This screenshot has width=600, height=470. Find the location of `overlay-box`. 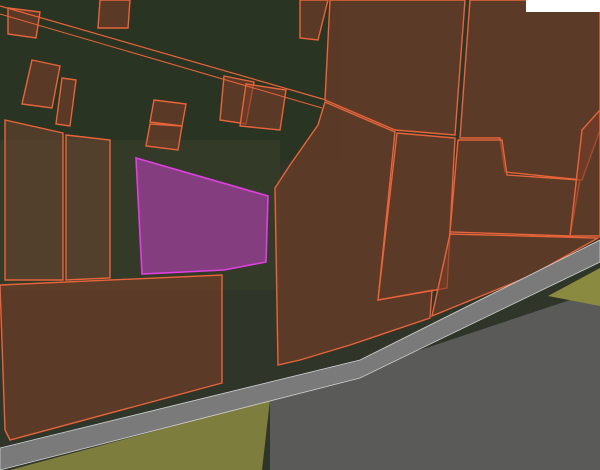

overlay-box is located at coordinates (563, 6).